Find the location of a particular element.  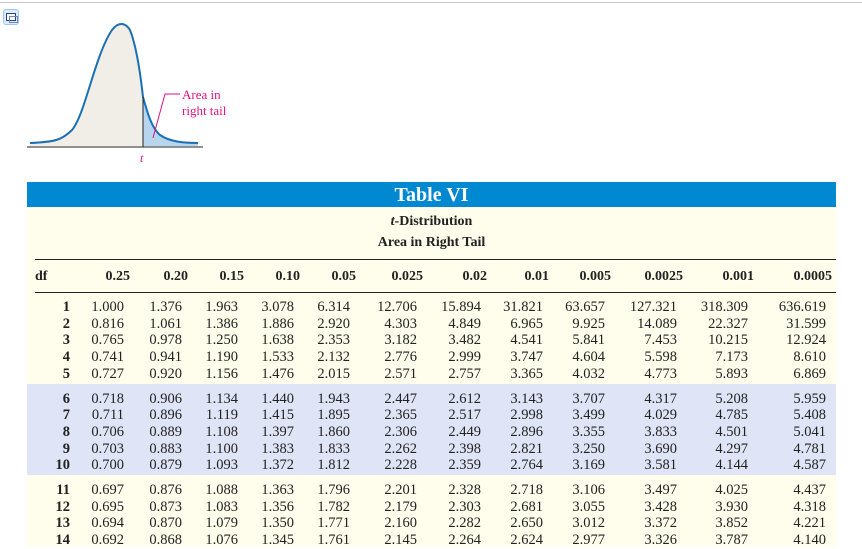

df-cell: 11 is located at coordinates (63, 490).